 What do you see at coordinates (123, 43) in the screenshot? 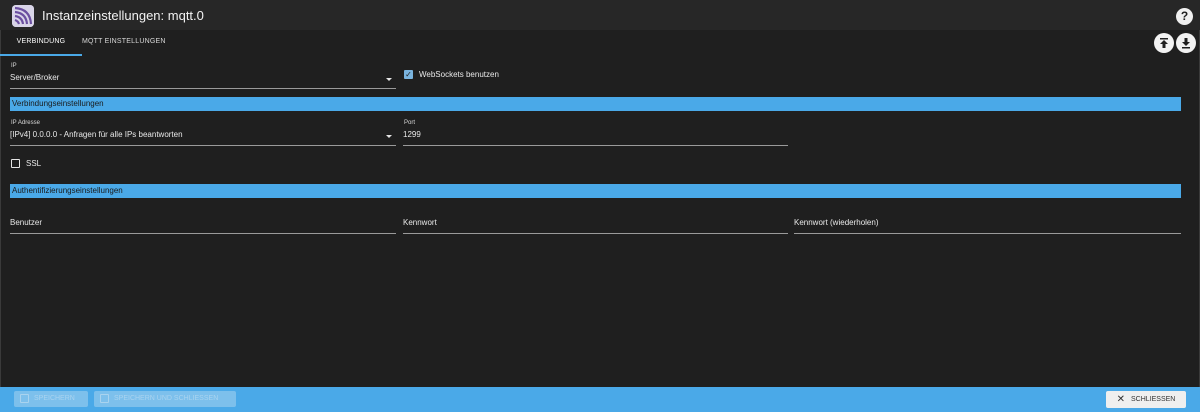
I see `tab-mqtt-einstellungen: MQTT EINSTELLUNGEN` at bounding box center [123, 43].